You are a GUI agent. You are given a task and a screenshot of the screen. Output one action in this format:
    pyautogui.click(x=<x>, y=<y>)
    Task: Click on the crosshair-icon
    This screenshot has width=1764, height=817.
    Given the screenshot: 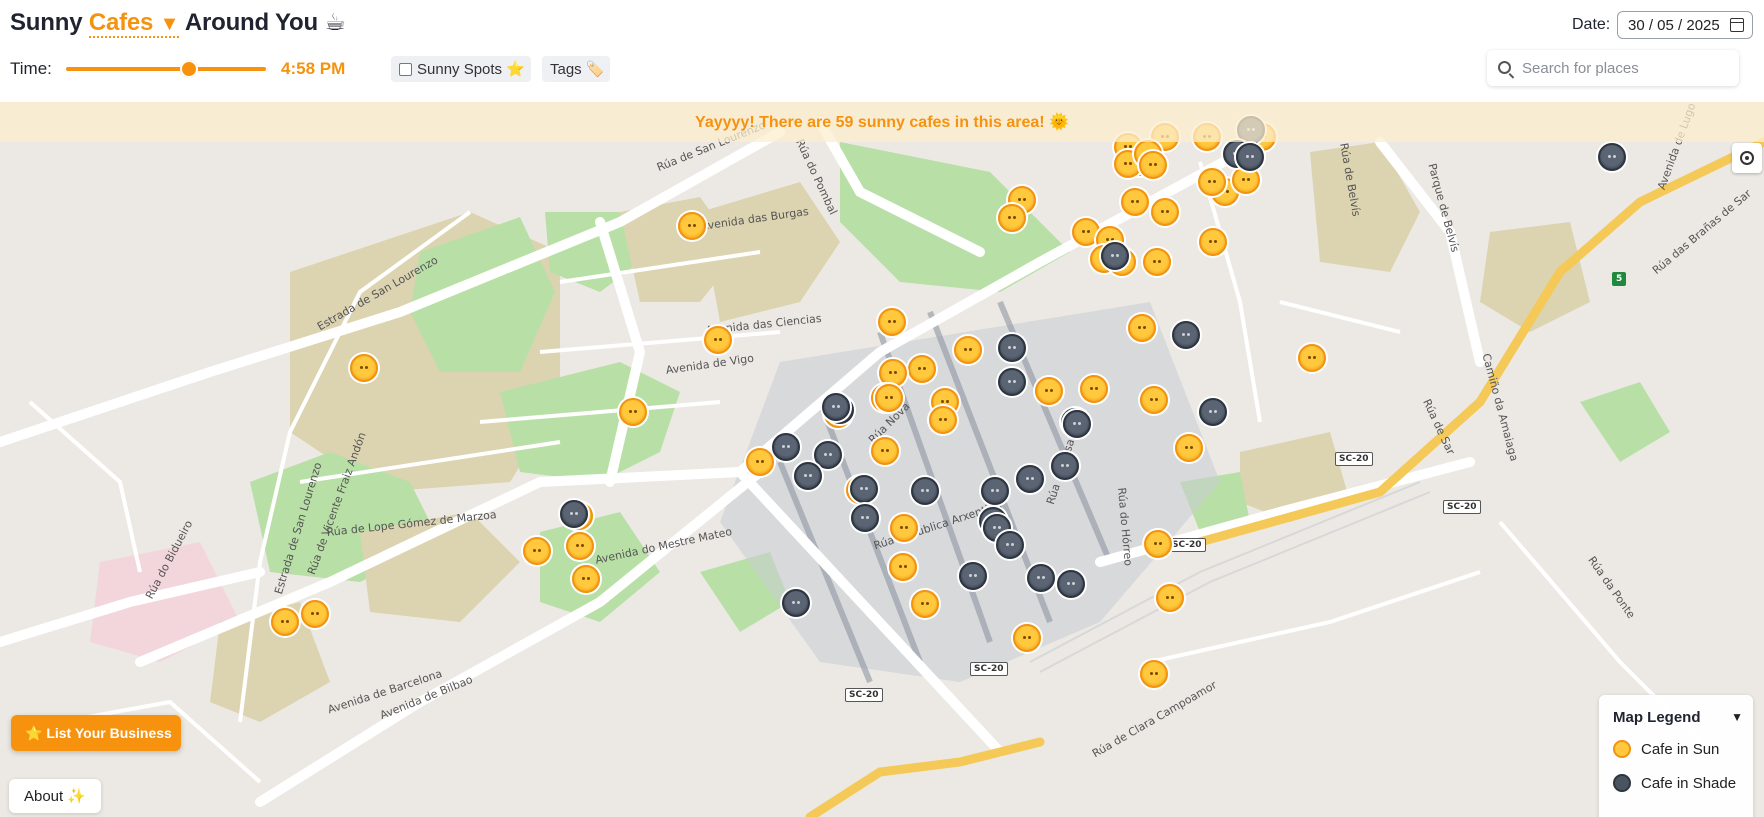 What is the action you would take?
    pyautogui.click(x=1747, y=158)
    